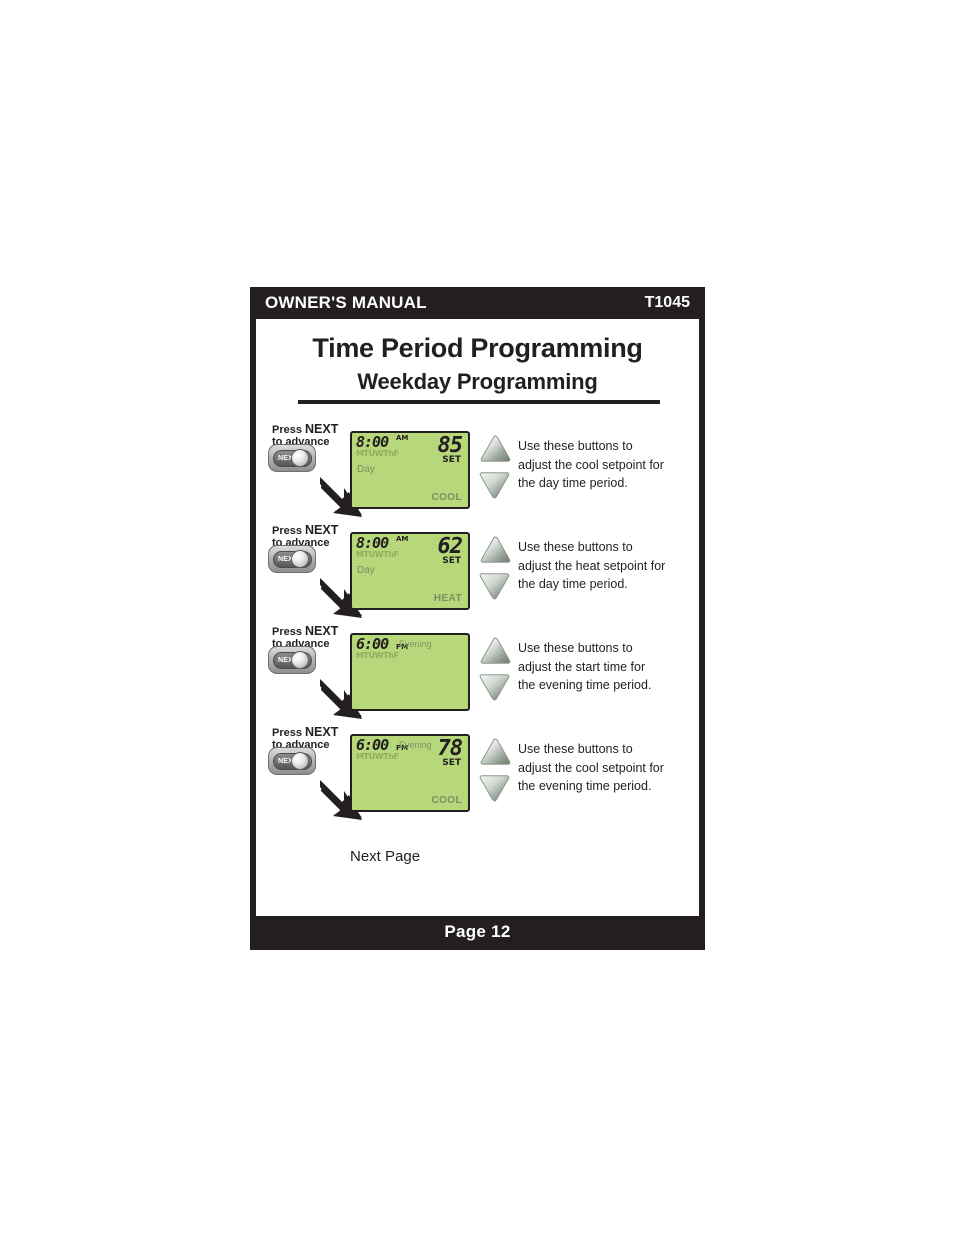 This screenshot has height=1235, width=954. Describe the element at coordinates (385, 856) in the screenshot. I see `next-page-caption: Next Page` at that location.